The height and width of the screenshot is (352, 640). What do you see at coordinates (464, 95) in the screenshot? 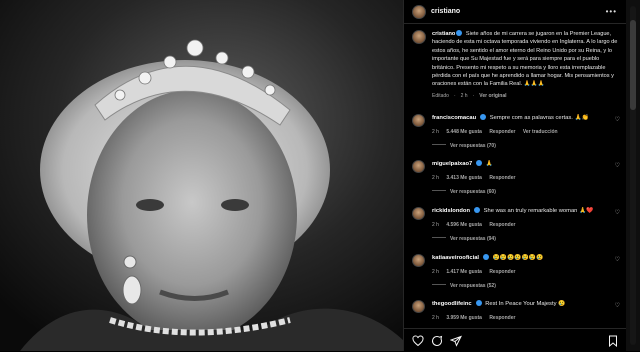
I see `caption-age: 2 h` at bounding box center [464, 95].